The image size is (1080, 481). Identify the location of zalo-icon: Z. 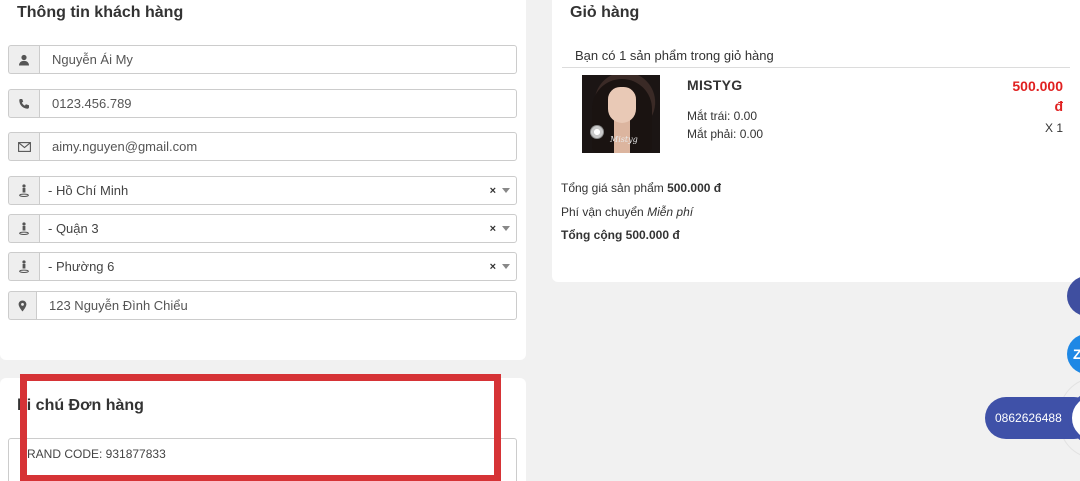
(1076, 354).